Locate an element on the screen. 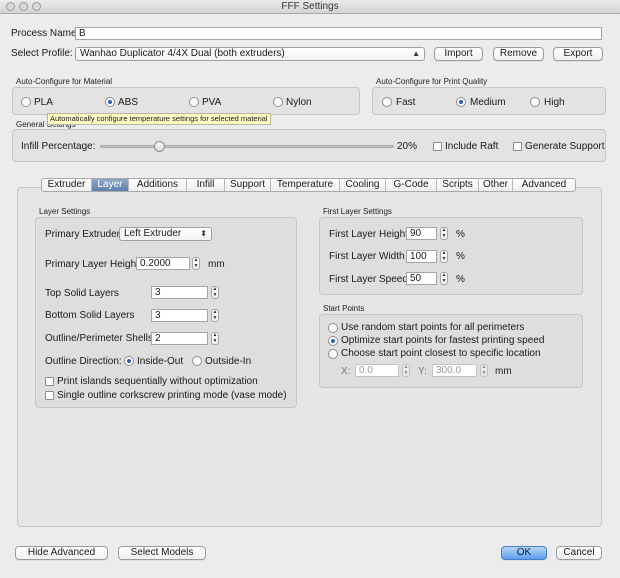 The height and width of the screenshot is (578, 620). start-x-input: 0.0 is located at coordinates (377, 370).